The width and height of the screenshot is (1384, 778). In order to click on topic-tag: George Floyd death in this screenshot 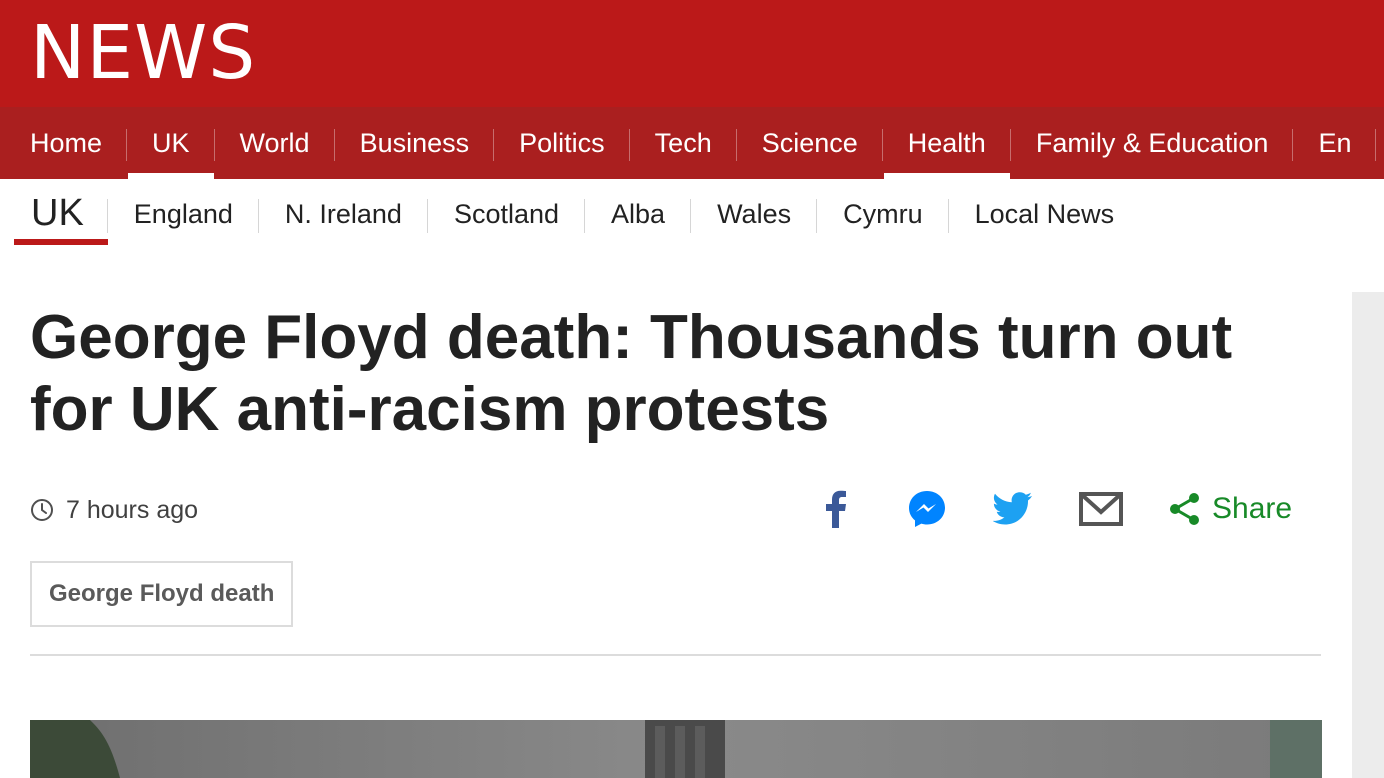, I will do `click(162, 594)`.